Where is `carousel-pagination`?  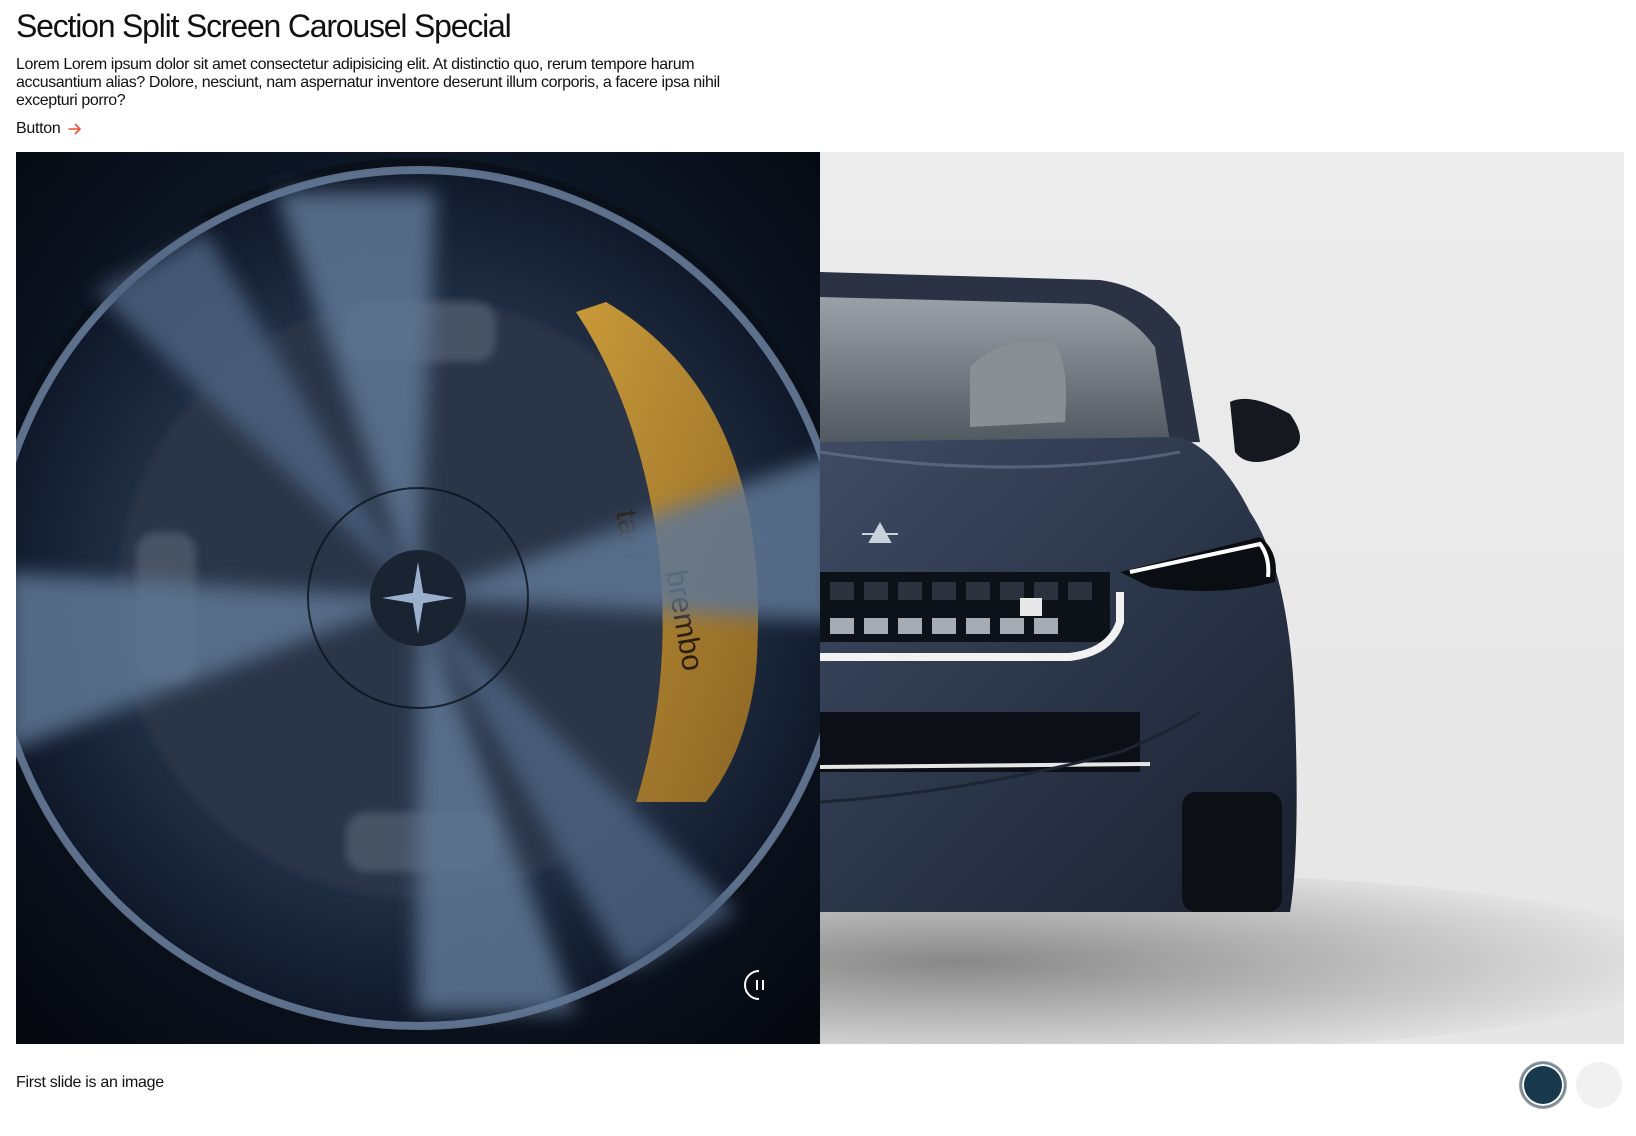 carousel-pagination is located at coordinates (1571, 1085).